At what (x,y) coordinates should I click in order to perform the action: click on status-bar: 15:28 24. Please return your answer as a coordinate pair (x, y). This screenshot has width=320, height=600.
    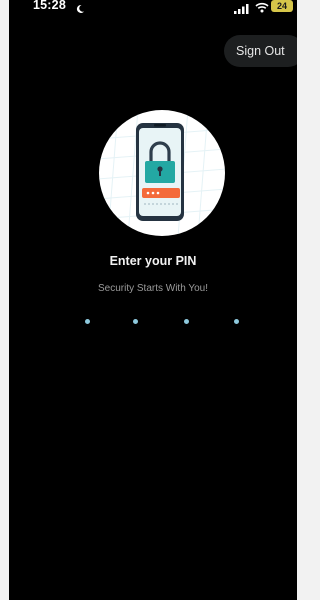
    Looking at the image, I should click on (153, 11).